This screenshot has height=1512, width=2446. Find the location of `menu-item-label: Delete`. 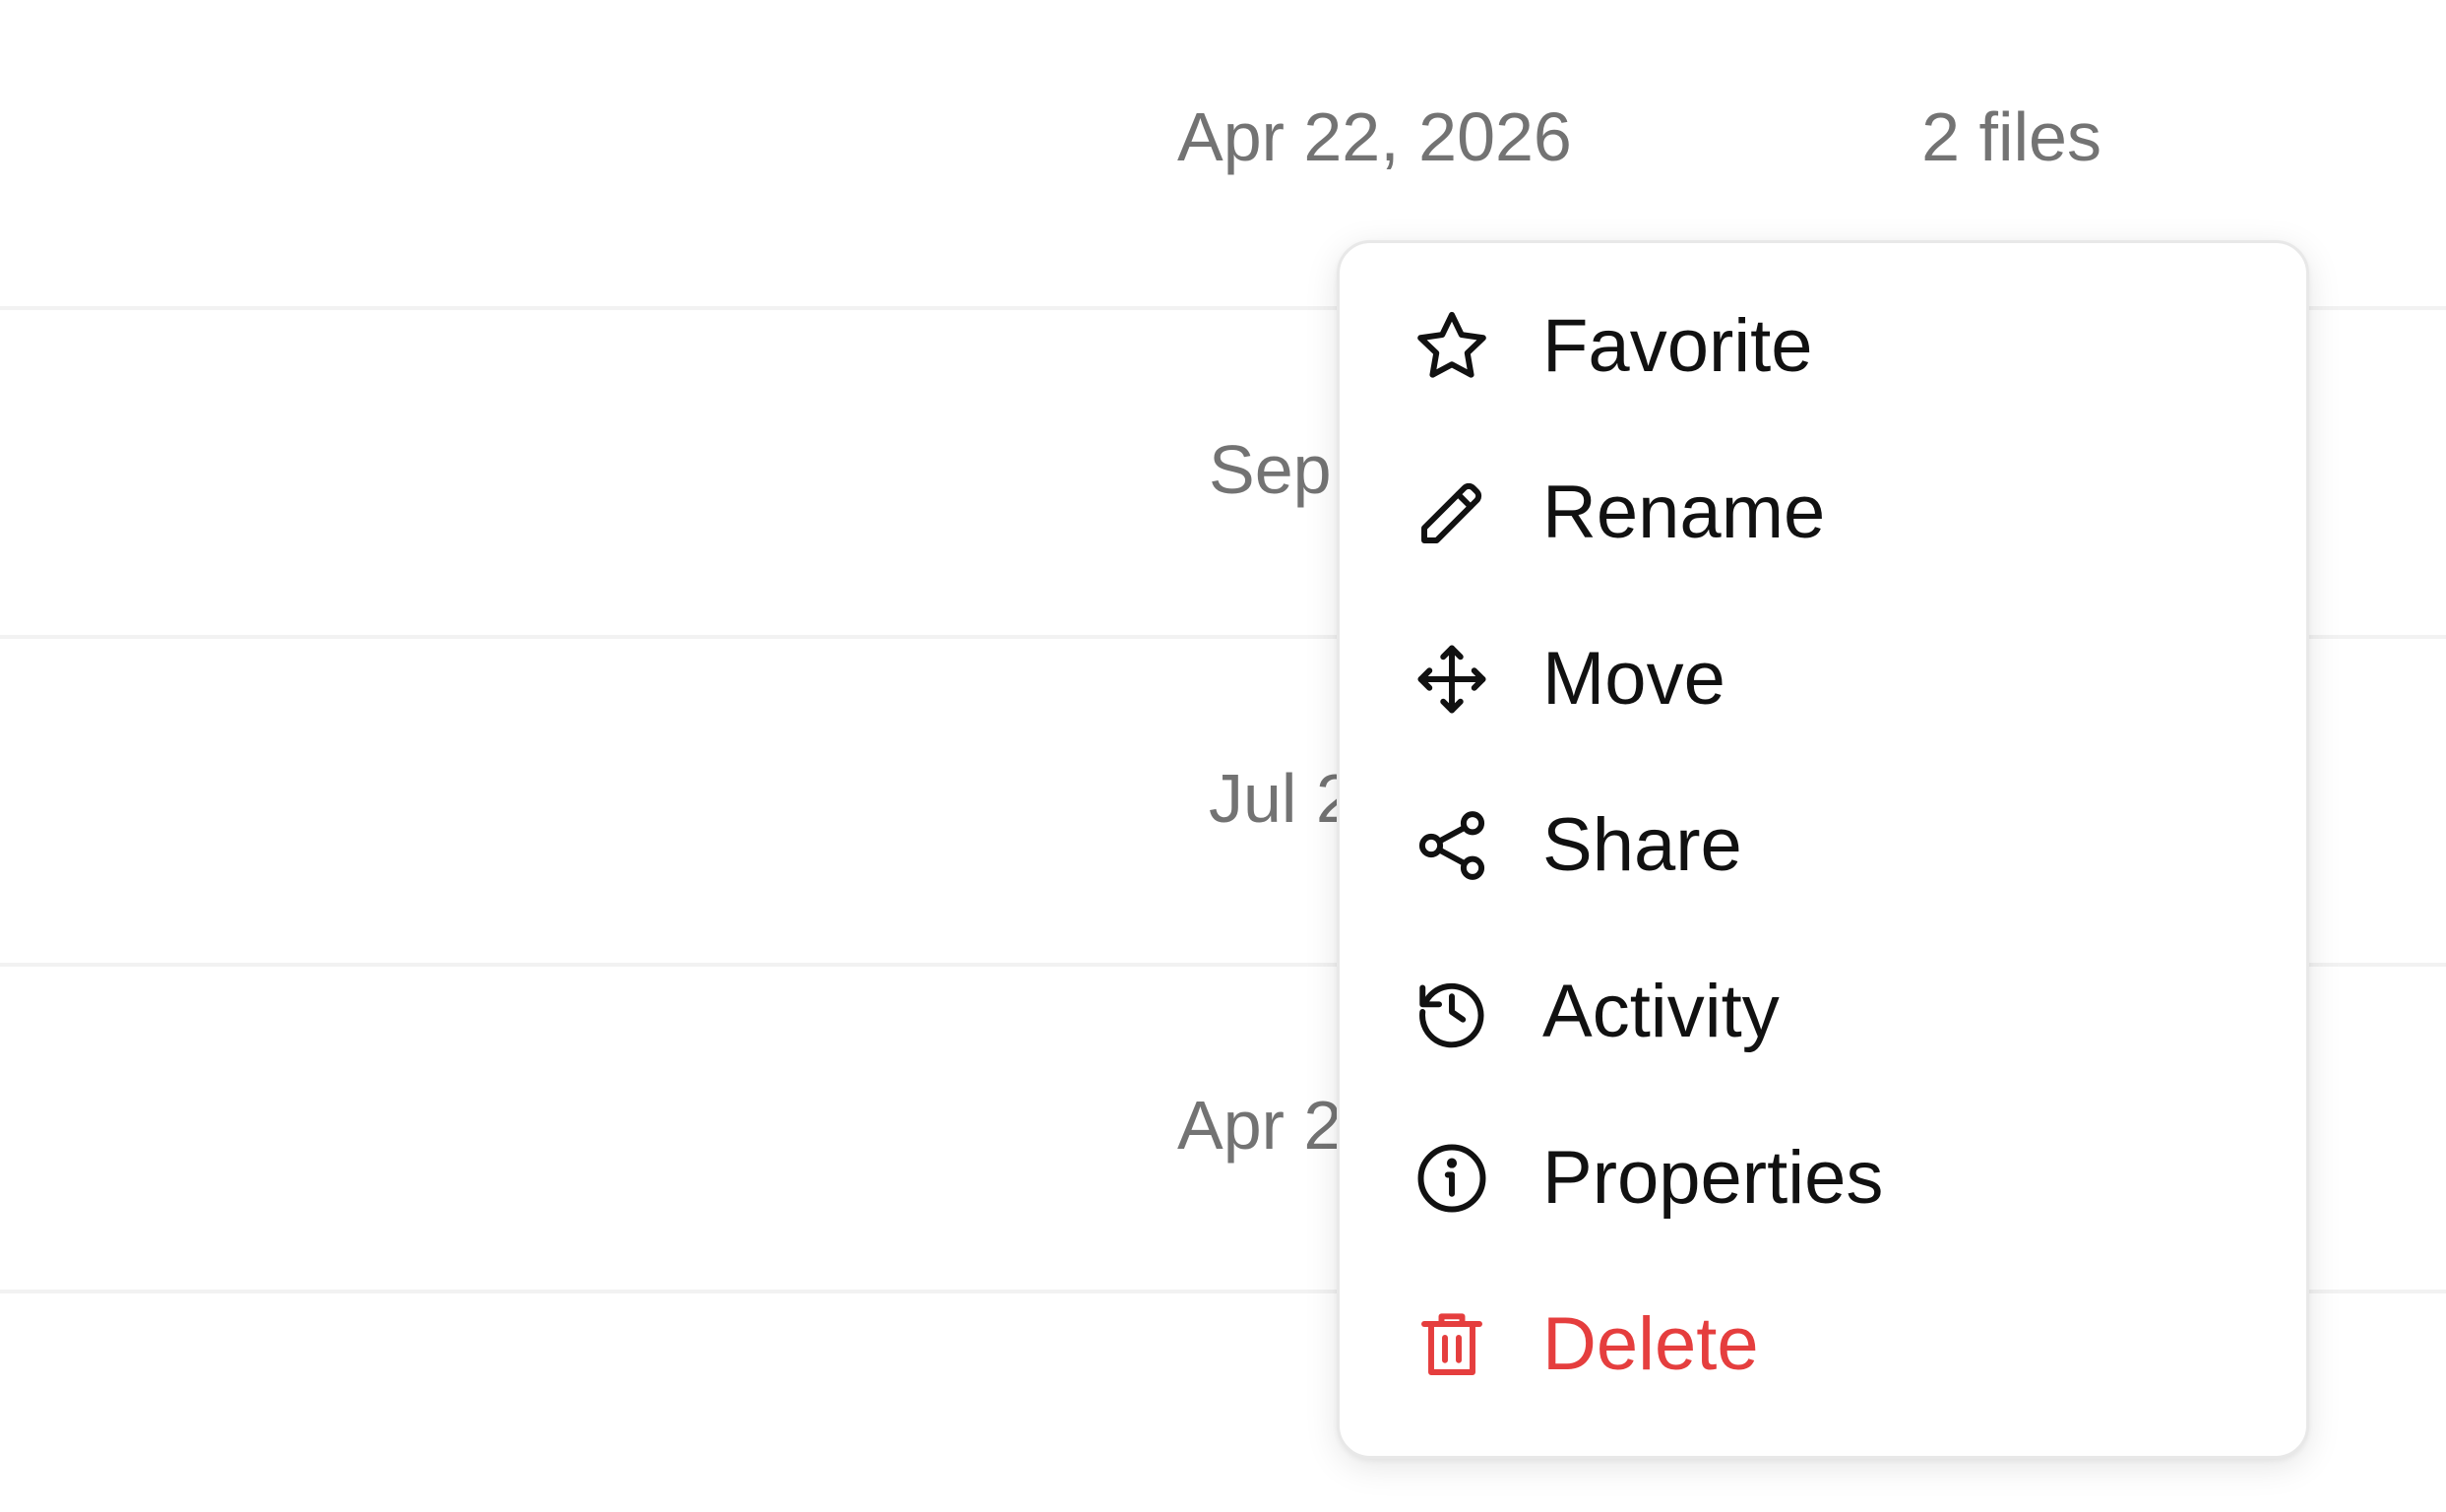

menu-item-label: Delete is located at coordinates (1651, 1343).